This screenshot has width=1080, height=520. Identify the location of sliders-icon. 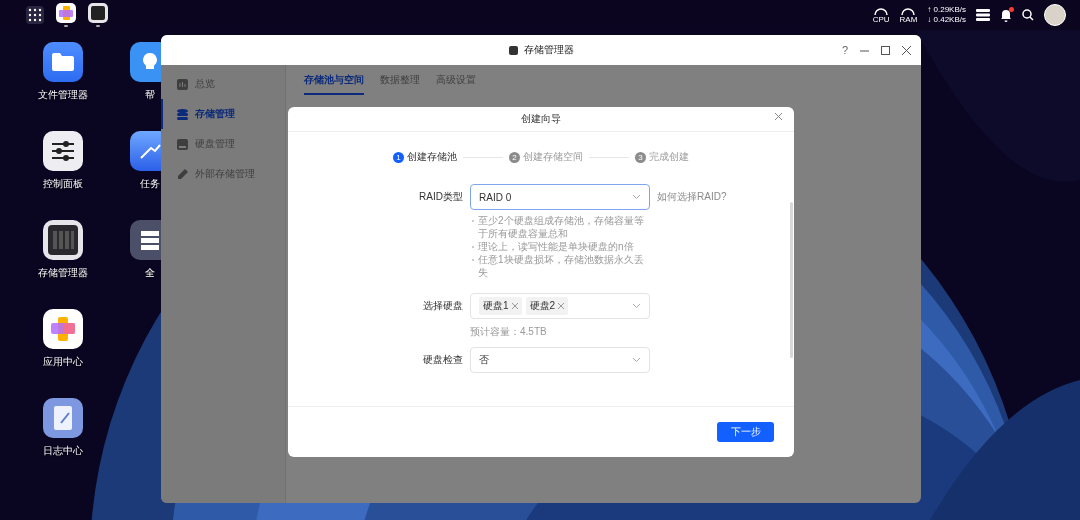
(63, 151).